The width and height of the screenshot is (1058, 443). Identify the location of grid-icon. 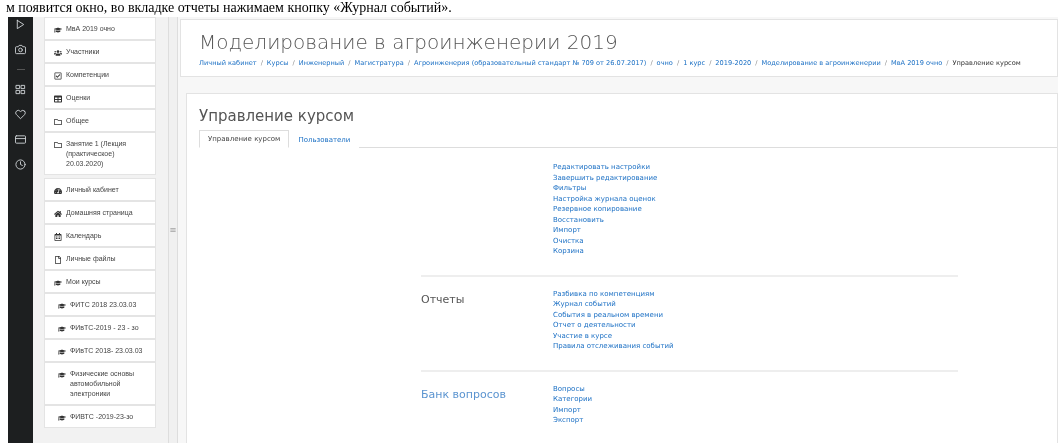
(20, 89).